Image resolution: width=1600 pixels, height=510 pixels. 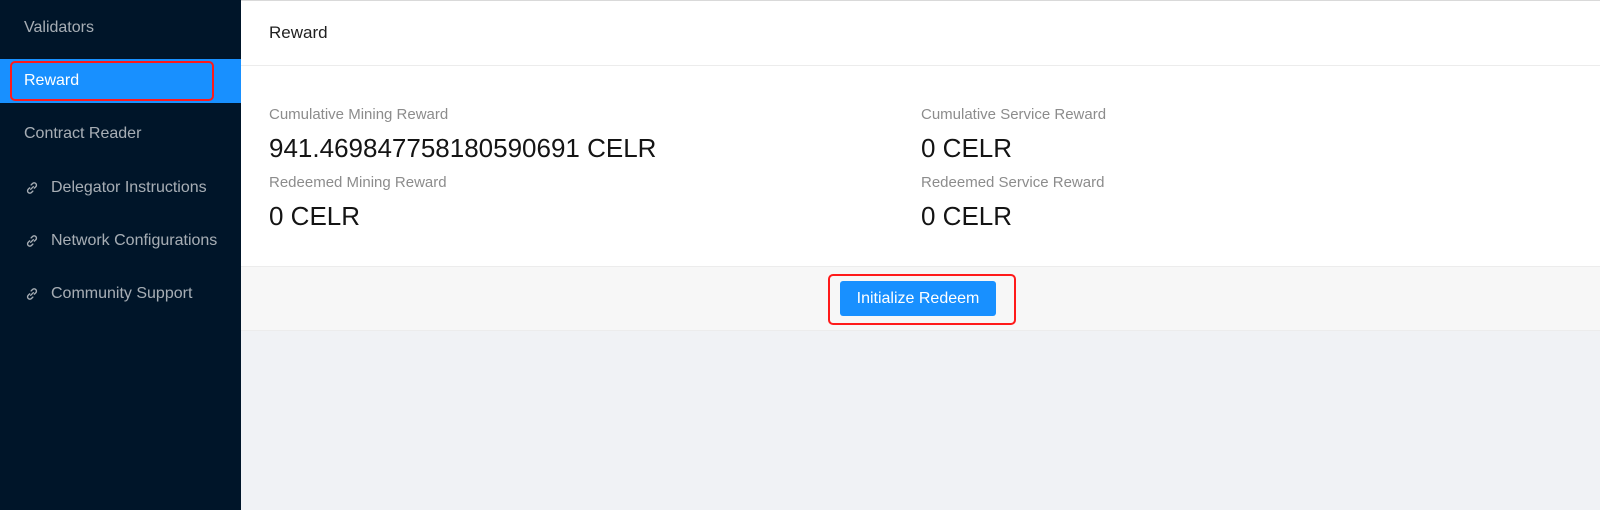 I want to click on stat-redeemed-service-reward: Redeemed Service Reward 0 CELR, so click(x=1012, y=203).